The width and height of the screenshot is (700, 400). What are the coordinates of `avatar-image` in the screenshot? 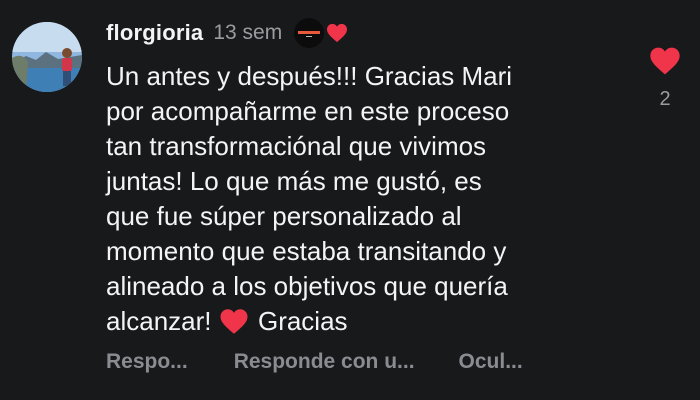 It's located at (47, 57).